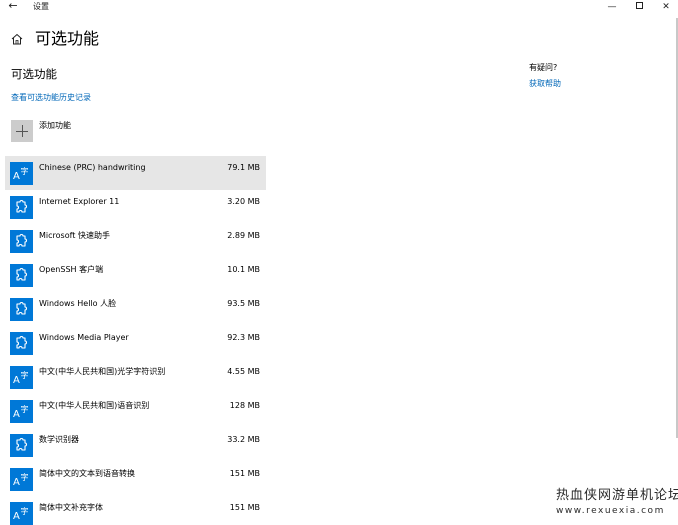 This screenshot has width=678, height=525. I want to click on feature-name: 简体中文的文本到语音转换, so click(87, 473).